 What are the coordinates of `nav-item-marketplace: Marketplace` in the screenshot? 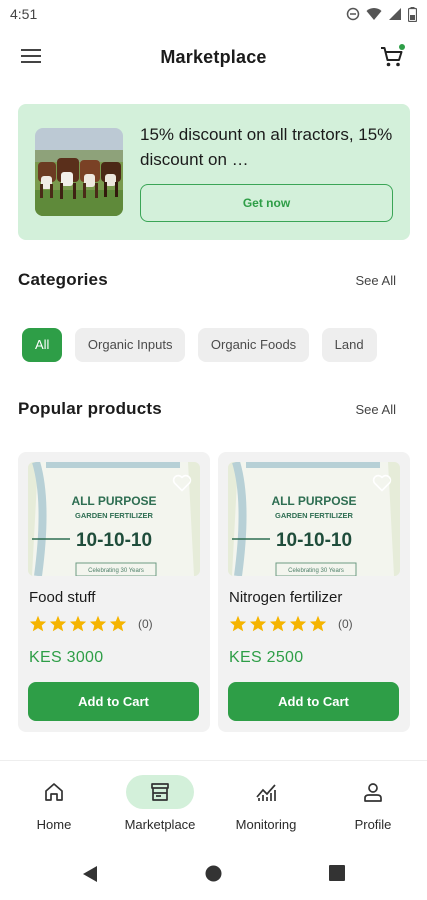 It's located at (160, 808).